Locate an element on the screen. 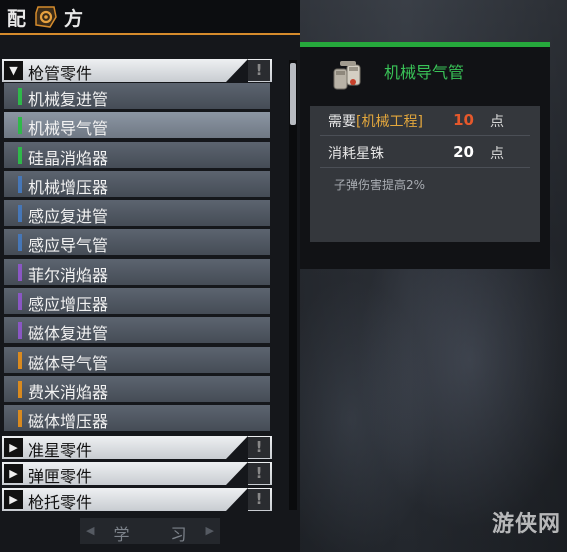  scrollbar-track is located at coordinates (293, 285).